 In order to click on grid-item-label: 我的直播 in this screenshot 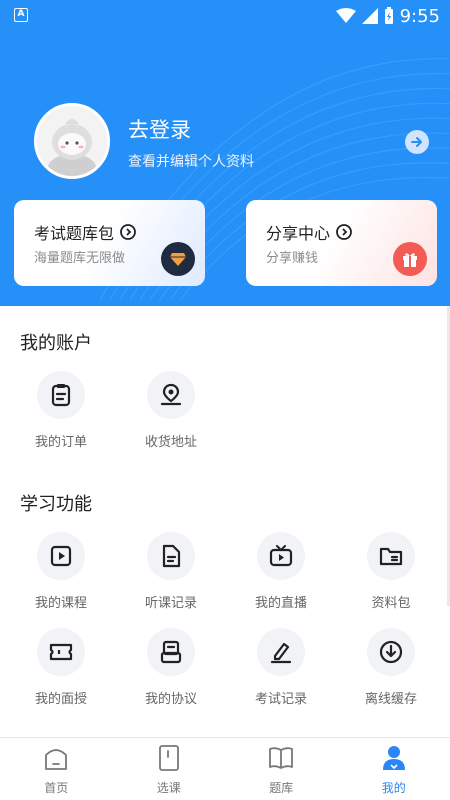, I will do `click(280, 603)`.